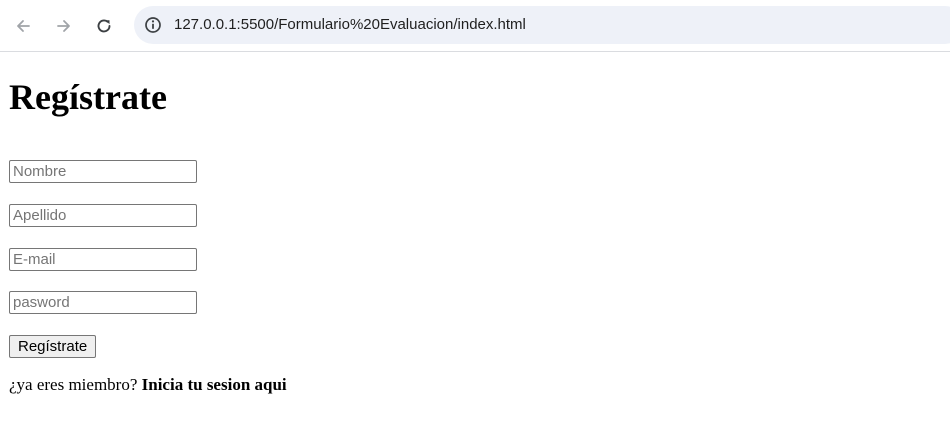  Describe the element at coordinates (103, 215) in the screenshot. I see `apellido-input` at that location.